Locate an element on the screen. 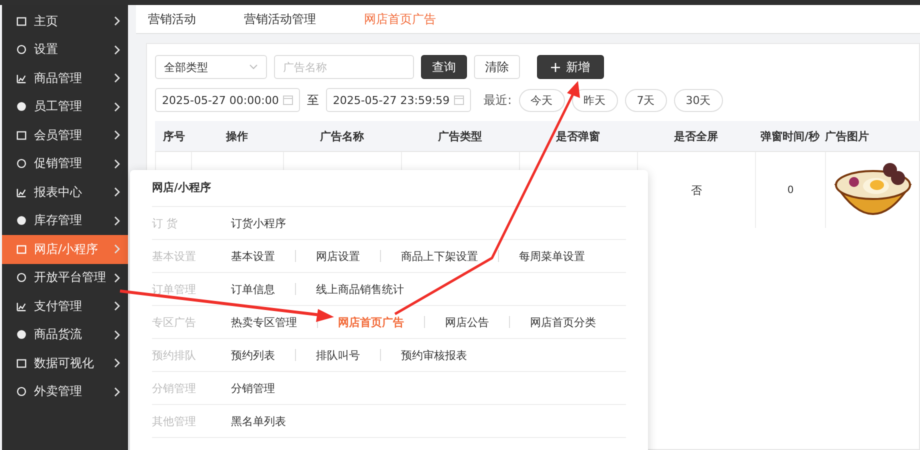 This screenshot has height=450, width=920. sidebar-item: 会员管理 is located at coordinates (65, 135).